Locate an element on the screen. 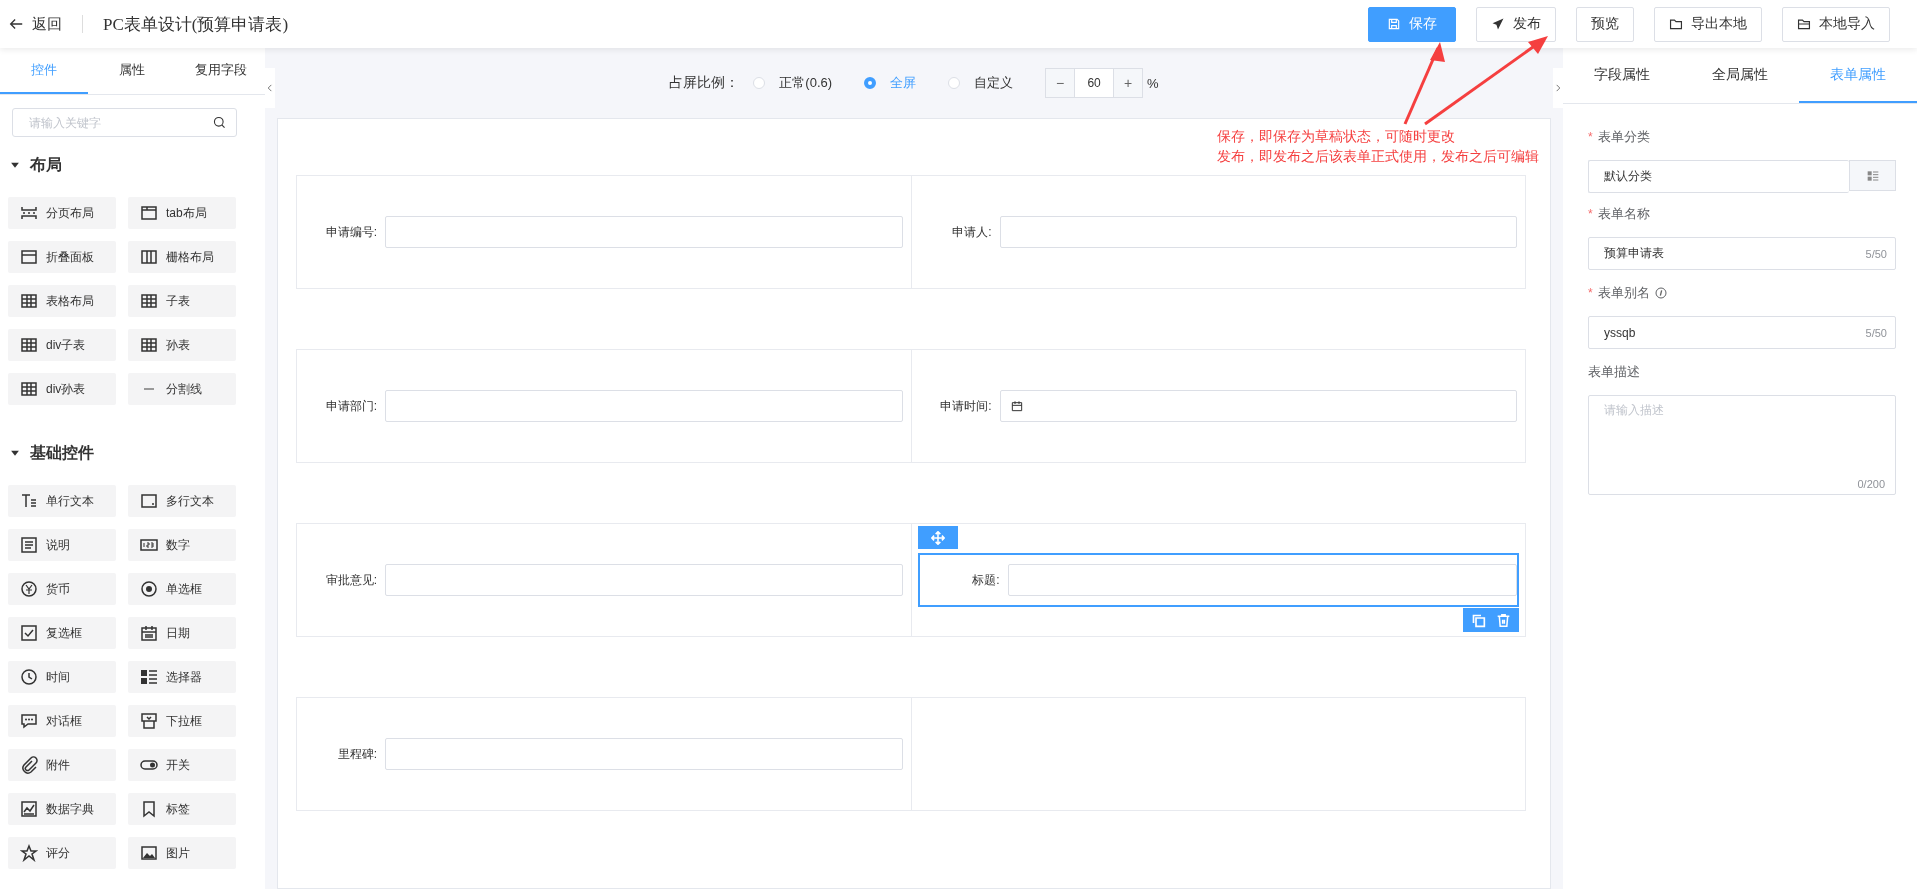 The width and height of the screenshot is (1917, 889). trash-icon is located at coordinates (1503, 620).